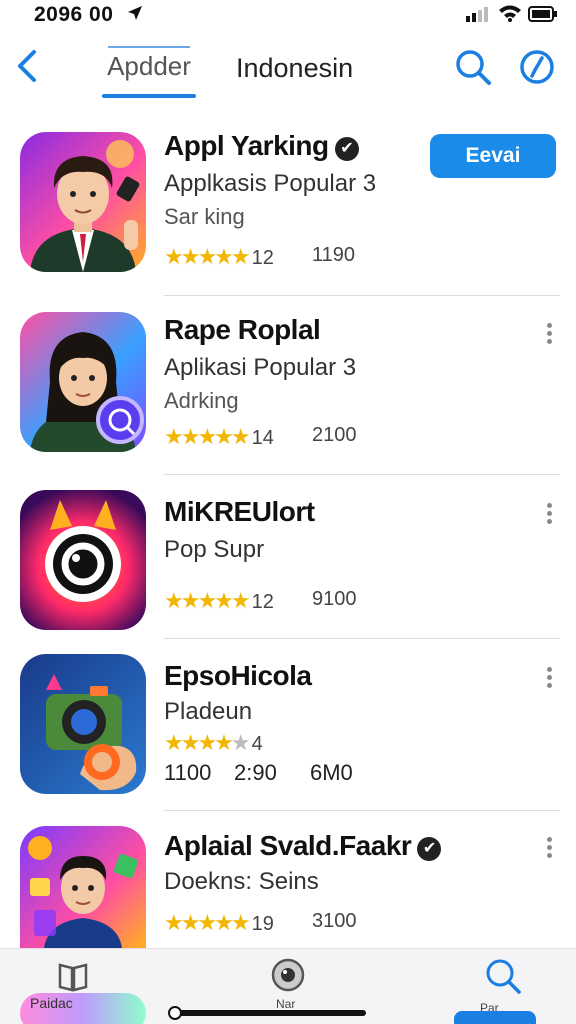  What do you see at coordinates (260, 367) in the screenshot?
I see `app-subtitle: Aplikasi Popular 3` at bounding box center [260, 367].